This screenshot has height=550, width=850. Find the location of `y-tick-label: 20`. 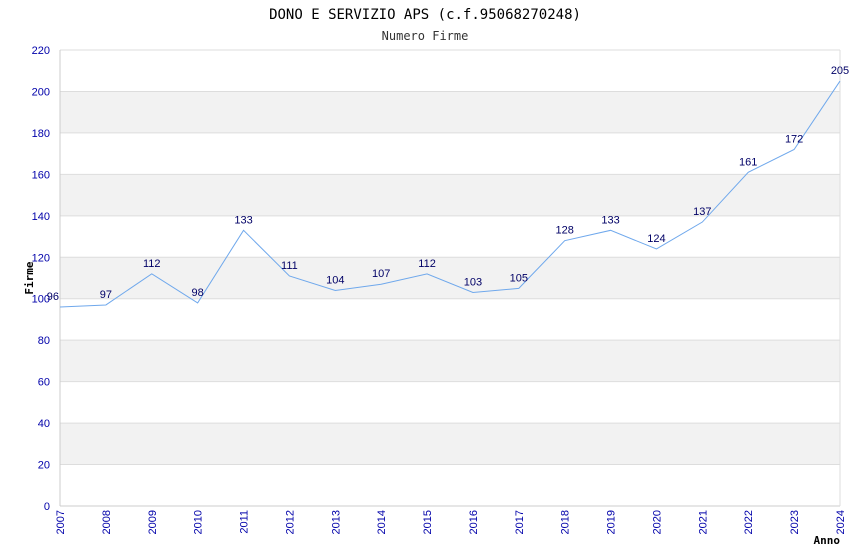

y-tick-label: 20 is located at coordinates (44, 466).